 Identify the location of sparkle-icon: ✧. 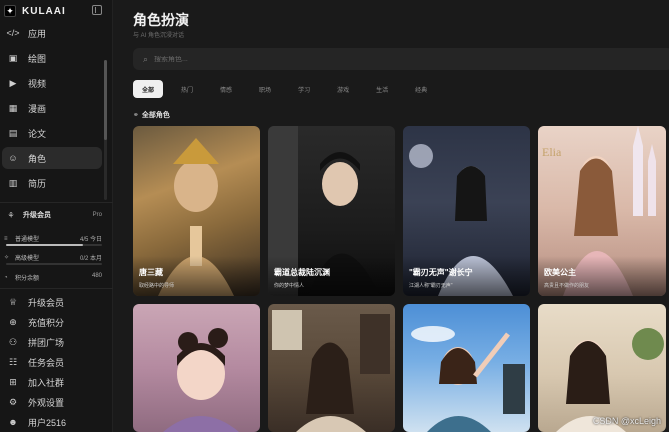
(7, 258).